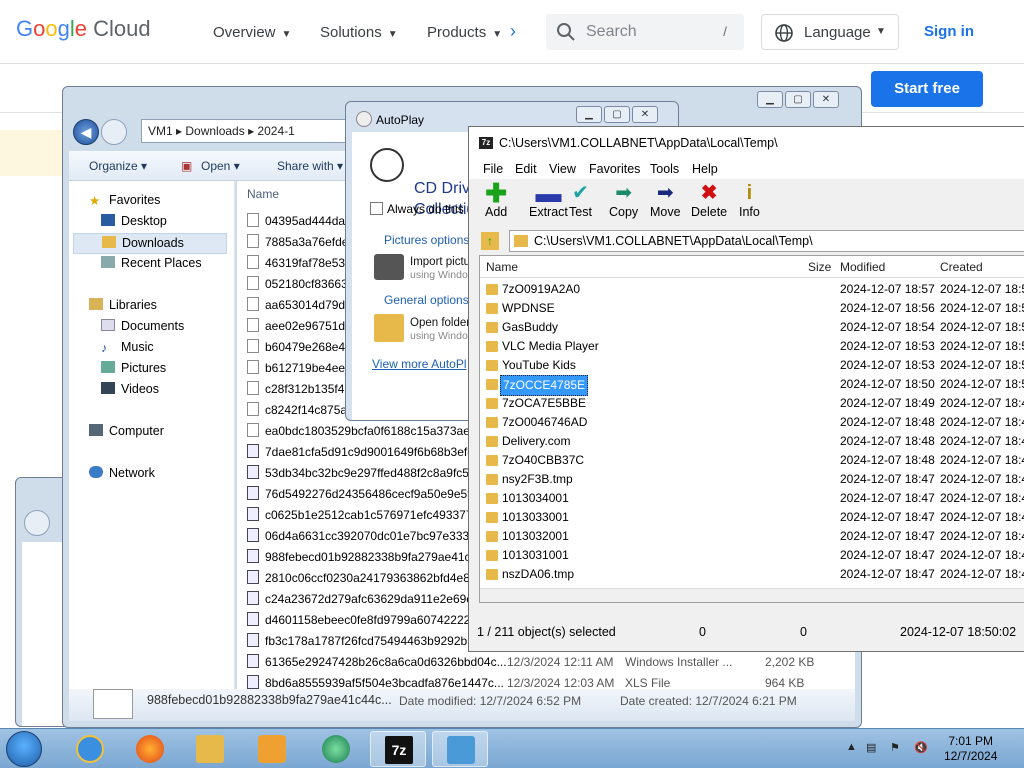 This screenshot has width=1024, height=768. I want to click on import-pictures-option: Import pictu using Windo, so click(440, 269).